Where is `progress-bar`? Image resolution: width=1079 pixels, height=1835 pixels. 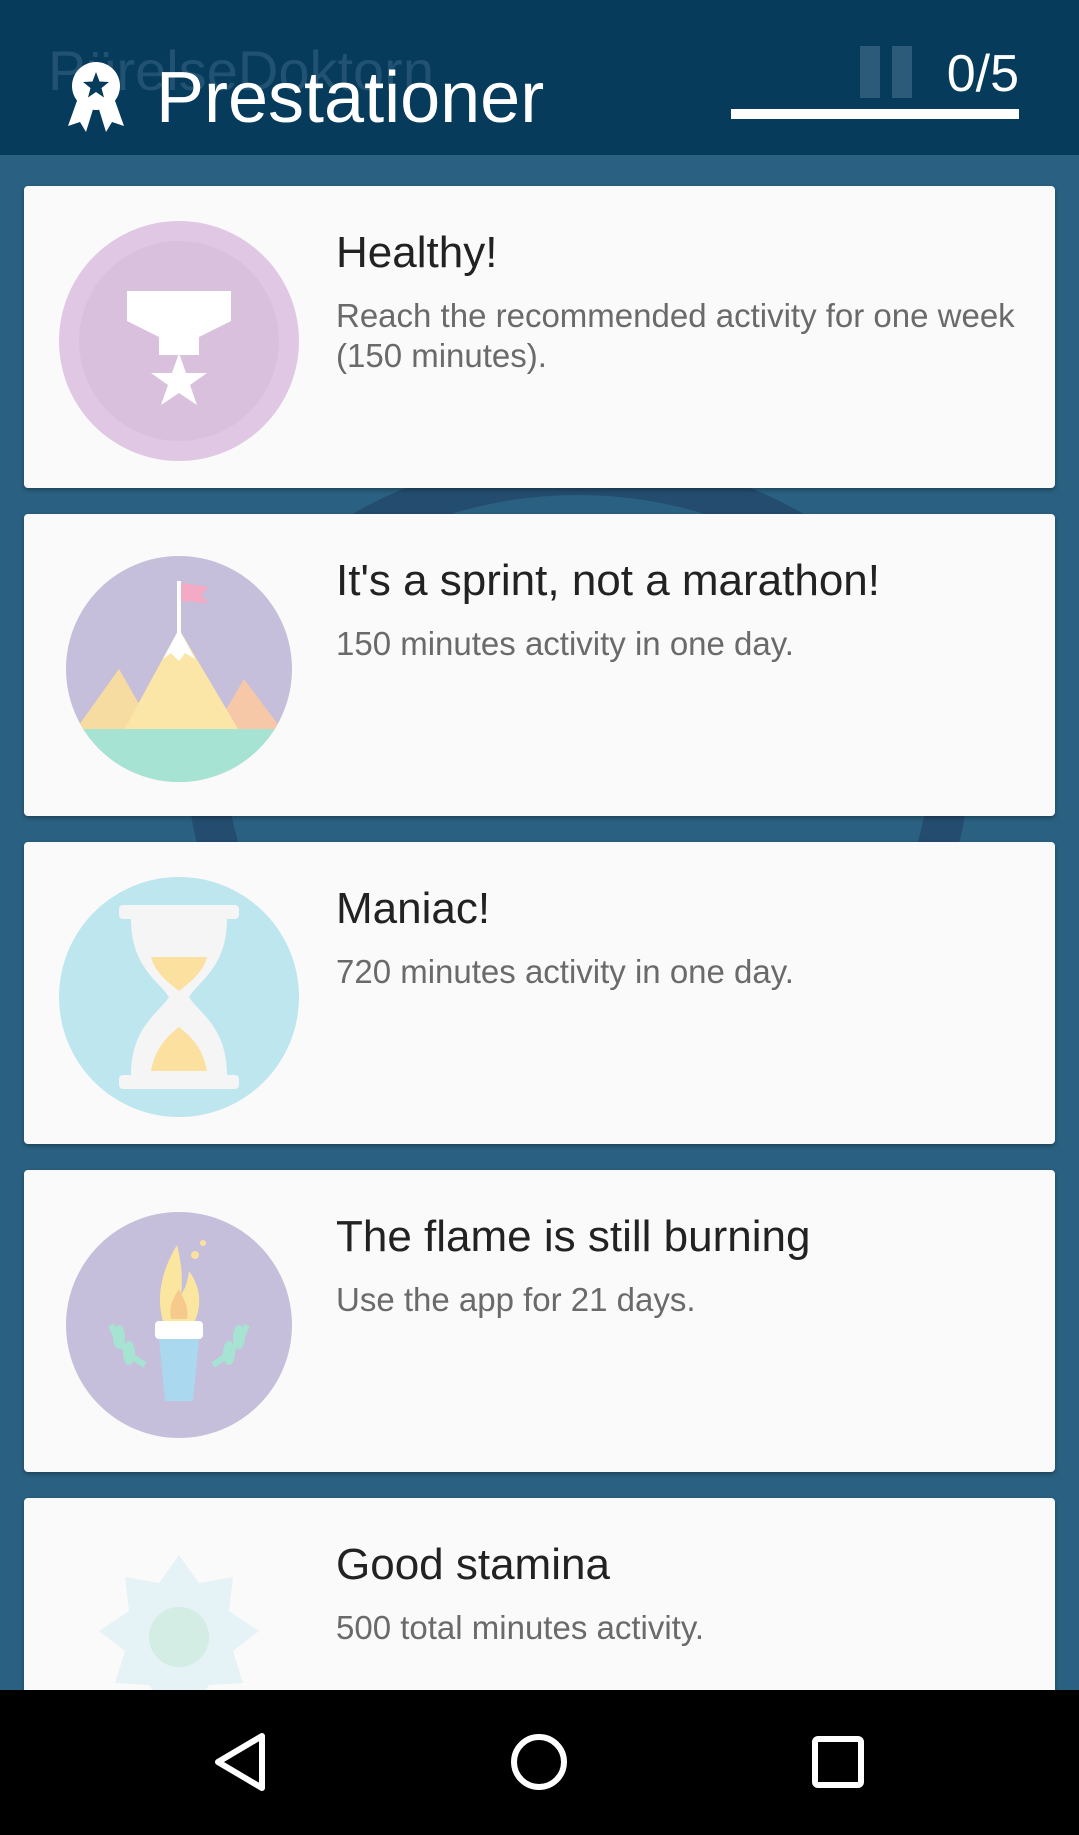 progress-bar is located at coordinates (875, 114).